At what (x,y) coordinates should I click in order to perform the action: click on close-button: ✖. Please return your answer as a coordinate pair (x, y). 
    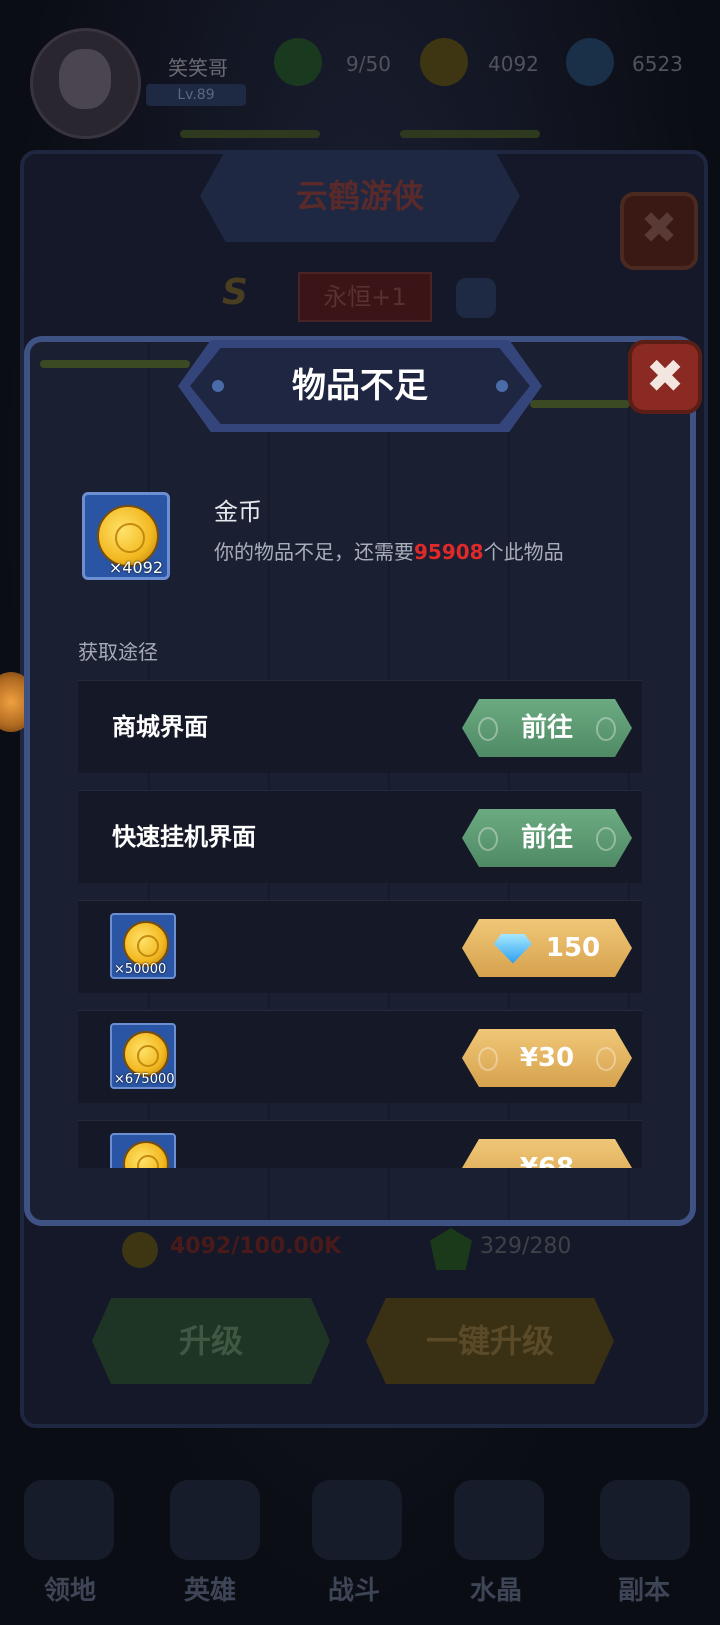
    Looking at the image, I should click on (665, 377).